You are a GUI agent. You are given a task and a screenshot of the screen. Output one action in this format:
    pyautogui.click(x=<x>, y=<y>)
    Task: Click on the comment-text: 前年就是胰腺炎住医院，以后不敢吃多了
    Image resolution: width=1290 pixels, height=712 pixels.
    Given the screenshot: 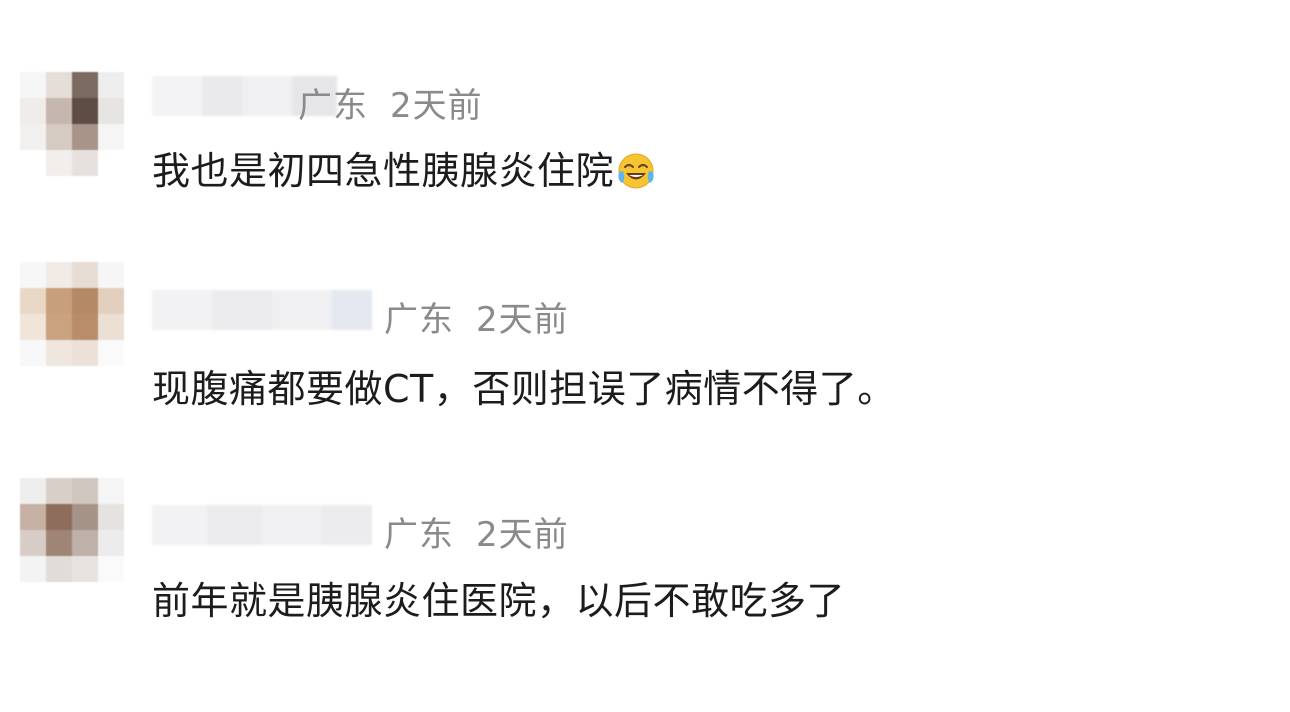 What is the action you would take?
    pyautogui.click(x=498, y=597)
    